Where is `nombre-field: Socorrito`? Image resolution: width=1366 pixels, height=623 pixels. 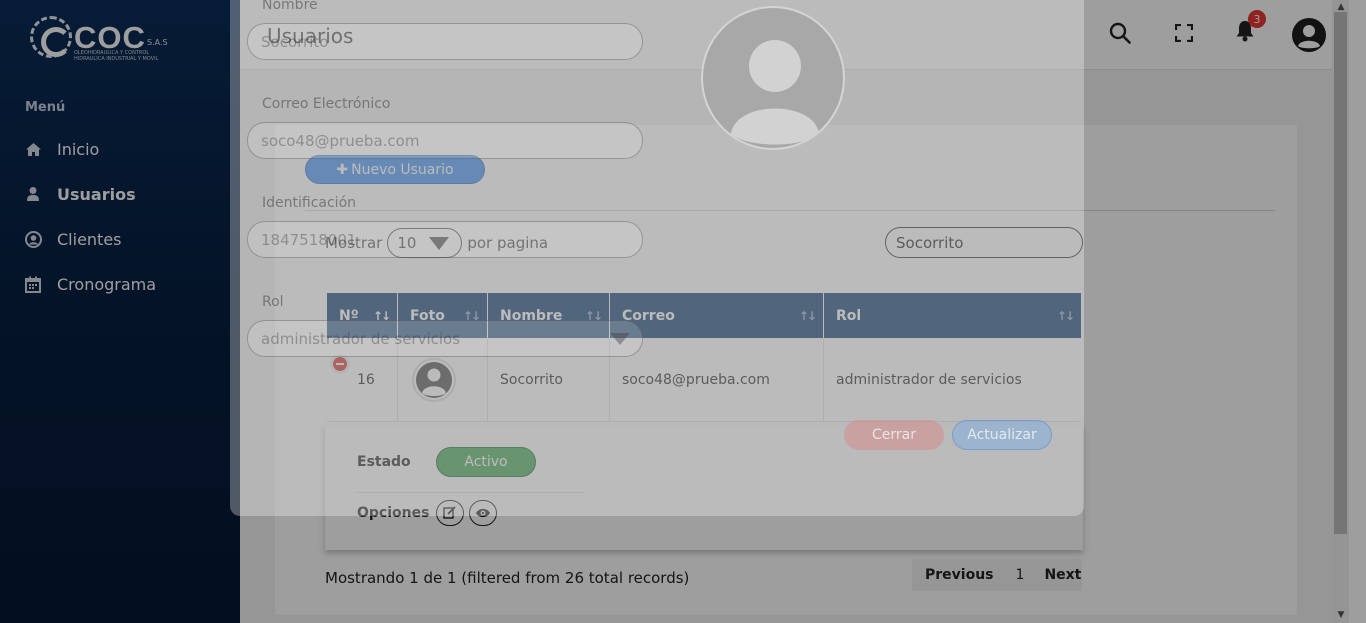 nombre-field: Socorrito is located at coordinates (445, 41).